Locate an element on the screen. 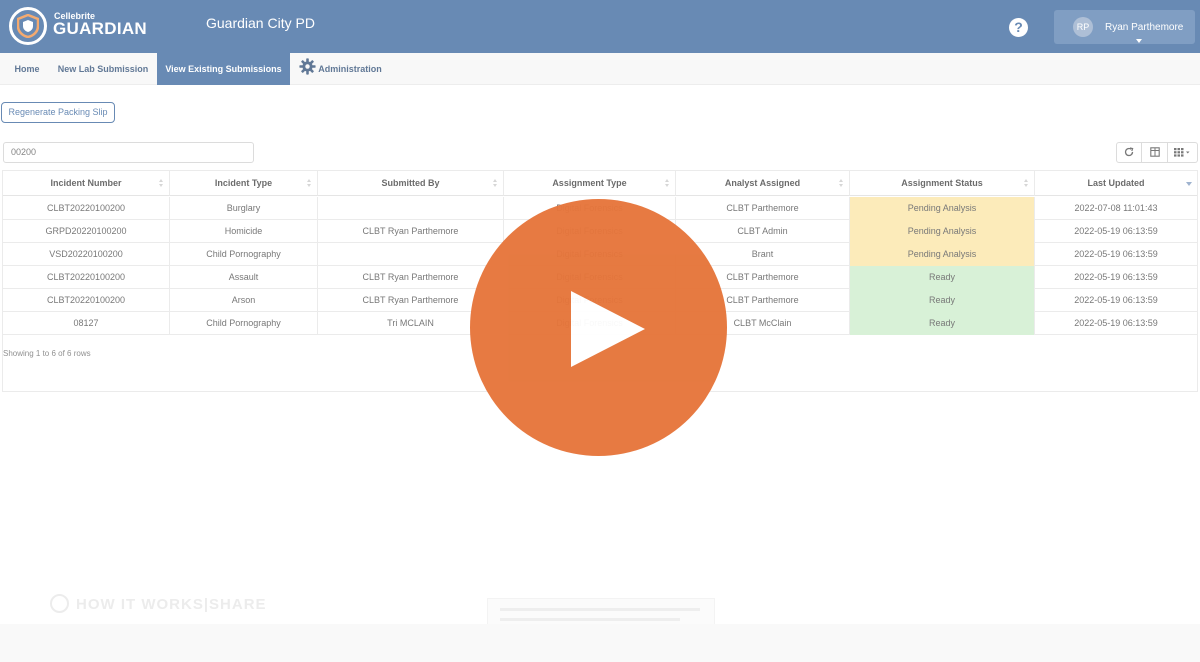 The width and height of the screenshot is (1200, 662). play-button is located at coordinates (598, 327).